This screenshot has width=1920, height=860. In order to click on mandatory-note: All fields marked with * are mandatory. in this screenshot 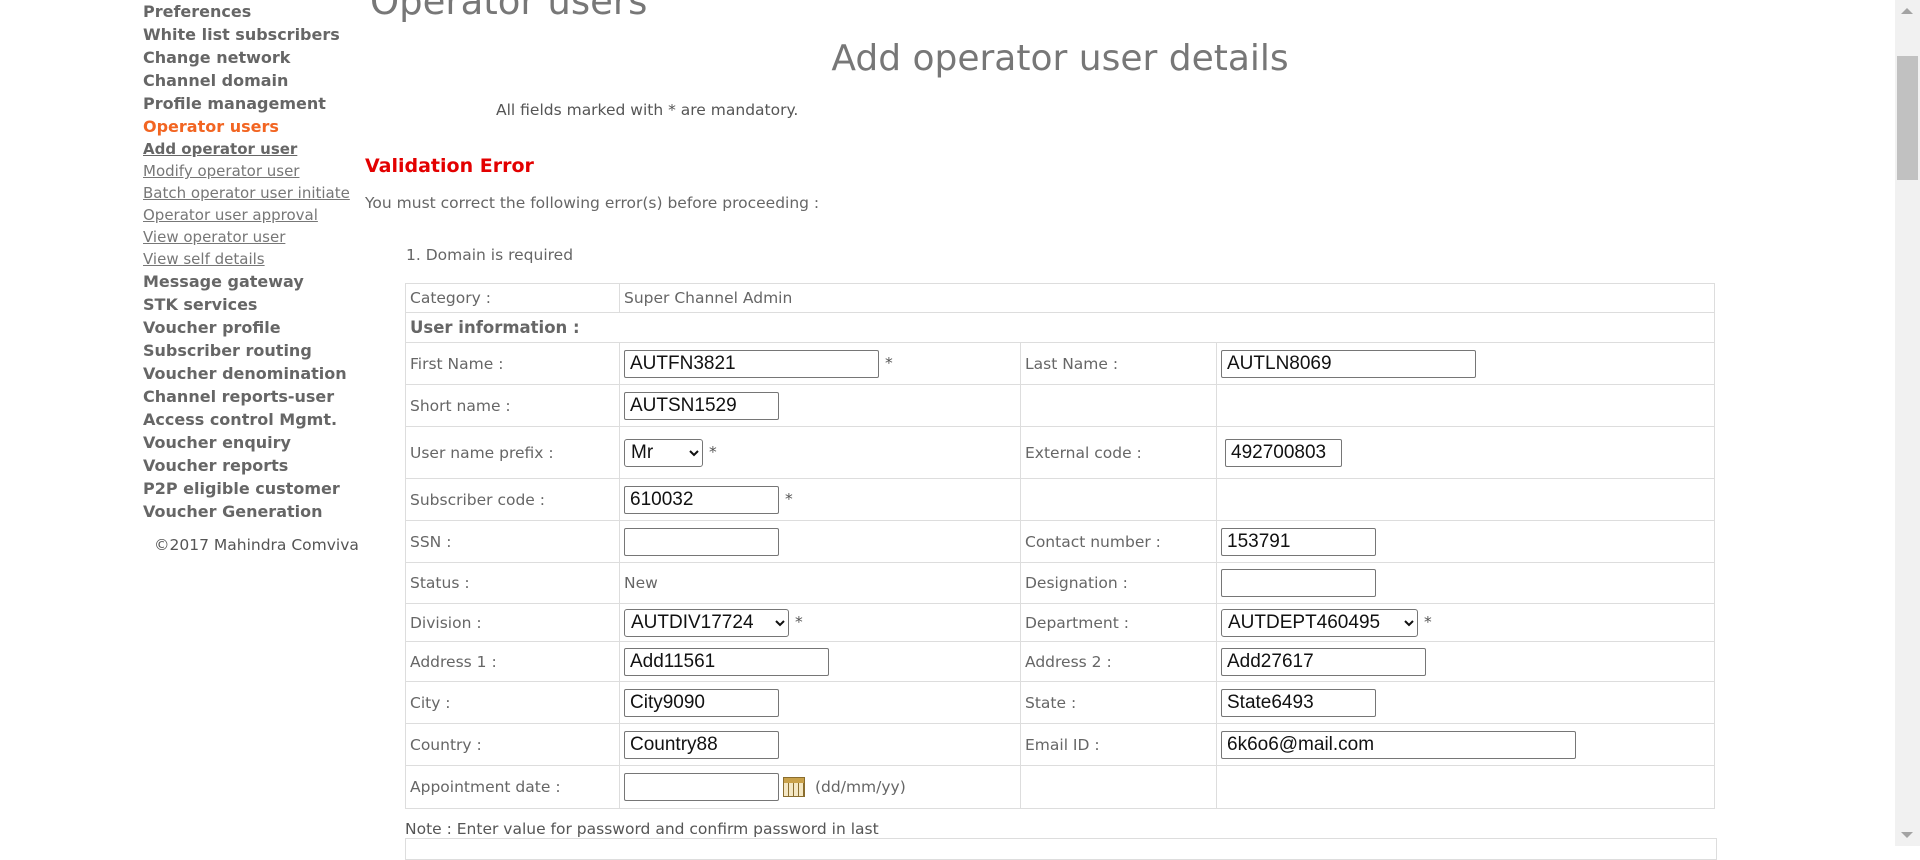, I will do `click(647, 110)`.